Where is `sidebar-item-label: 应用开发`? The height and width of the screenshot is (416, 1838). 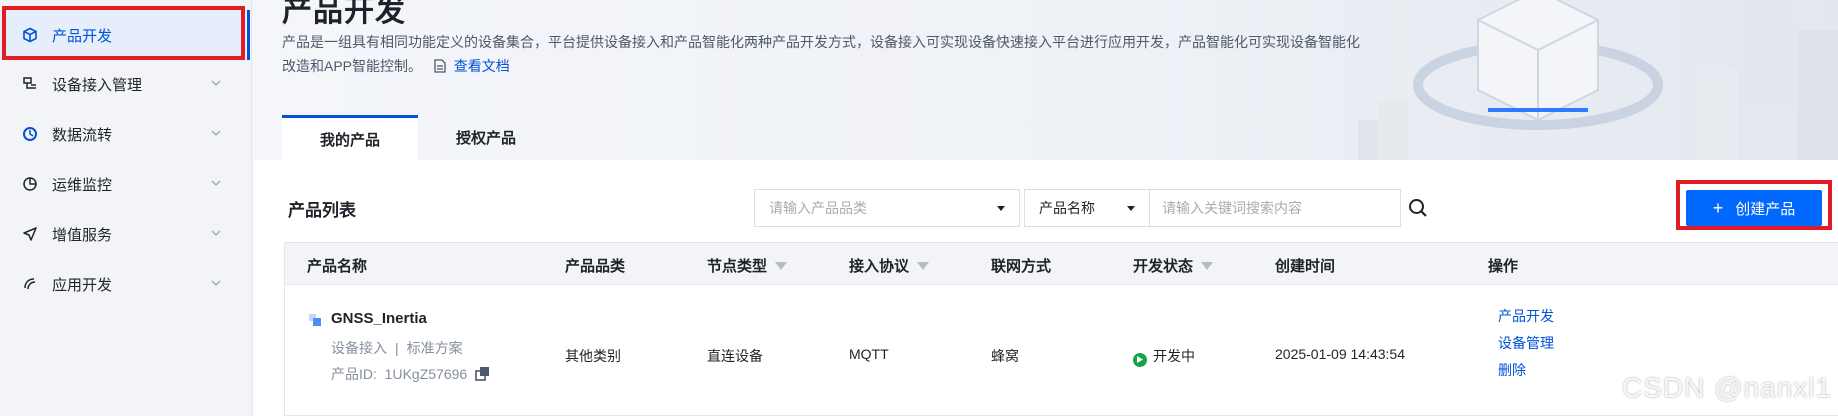
sidebar-item-label: 应用开发 is located at coordinates (82, 285).